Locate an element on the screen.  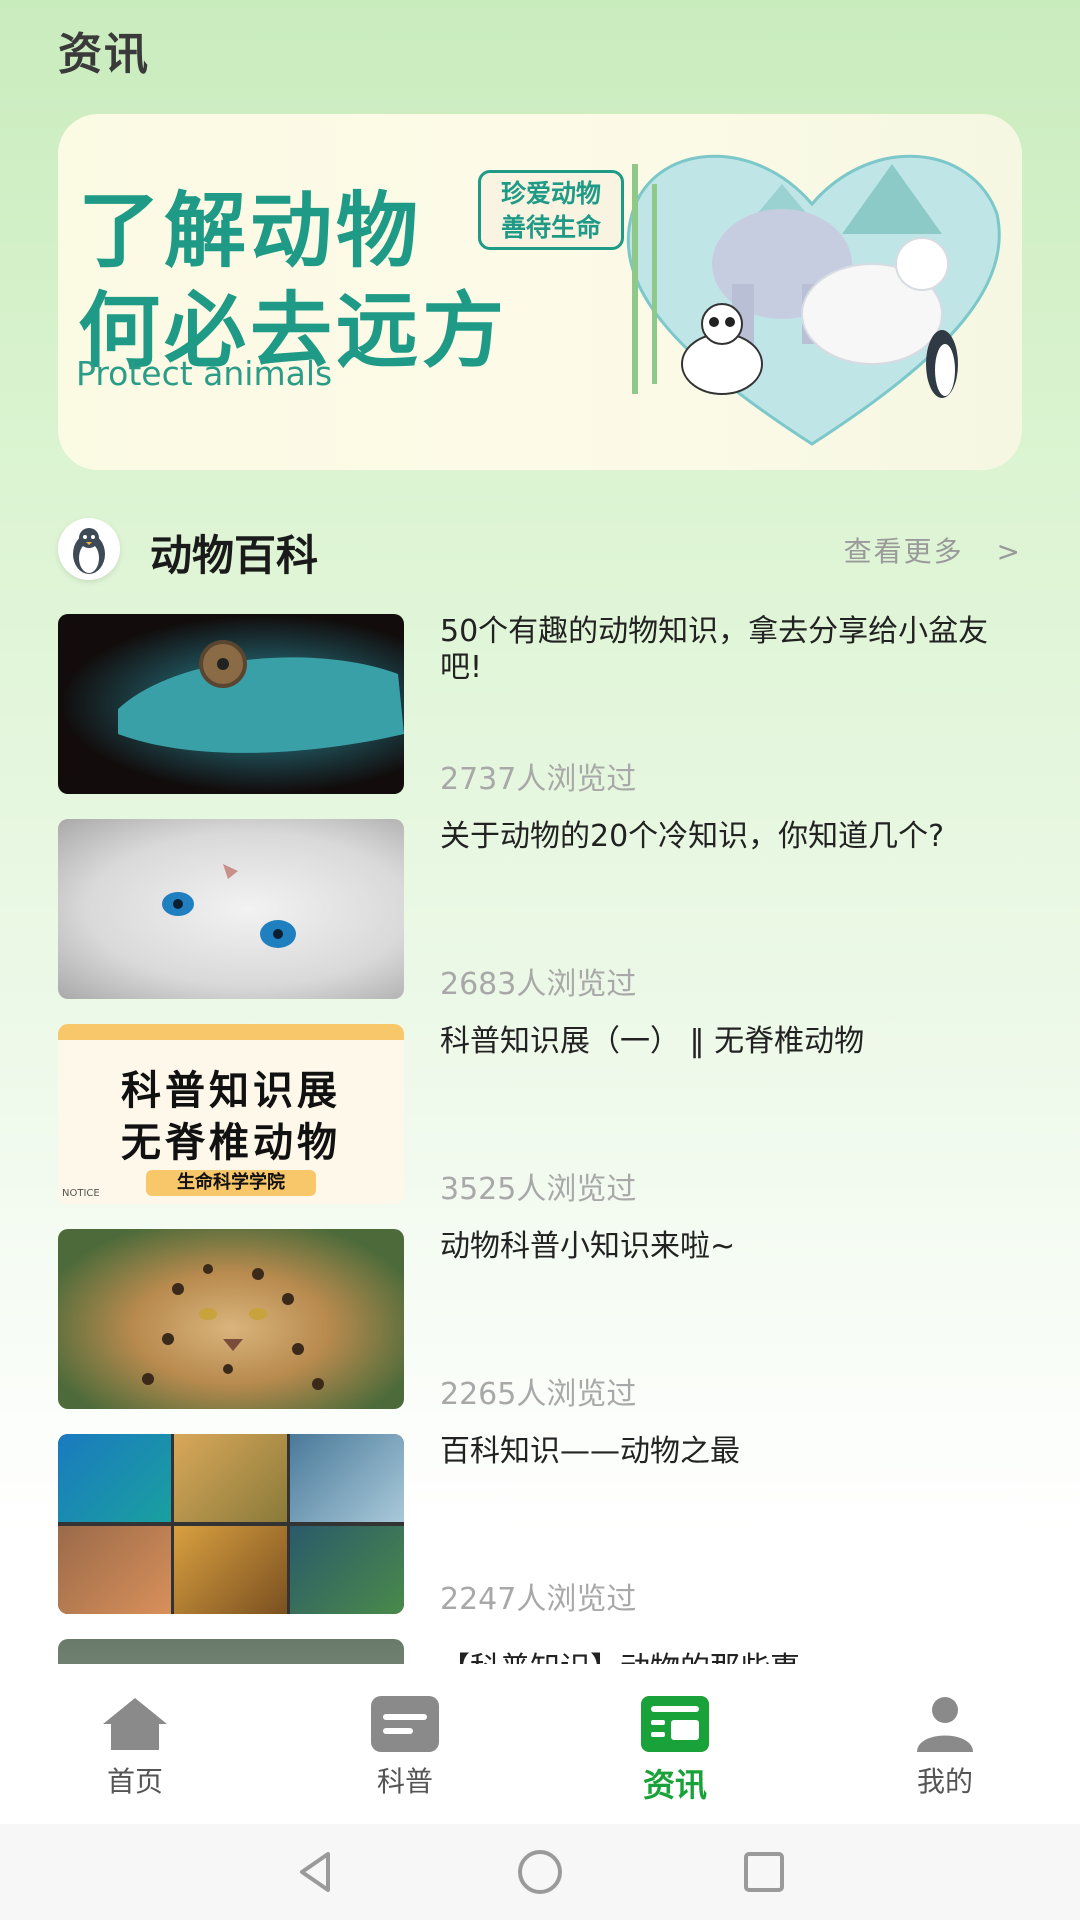
news-icon is located at coordinates (675, 1724).